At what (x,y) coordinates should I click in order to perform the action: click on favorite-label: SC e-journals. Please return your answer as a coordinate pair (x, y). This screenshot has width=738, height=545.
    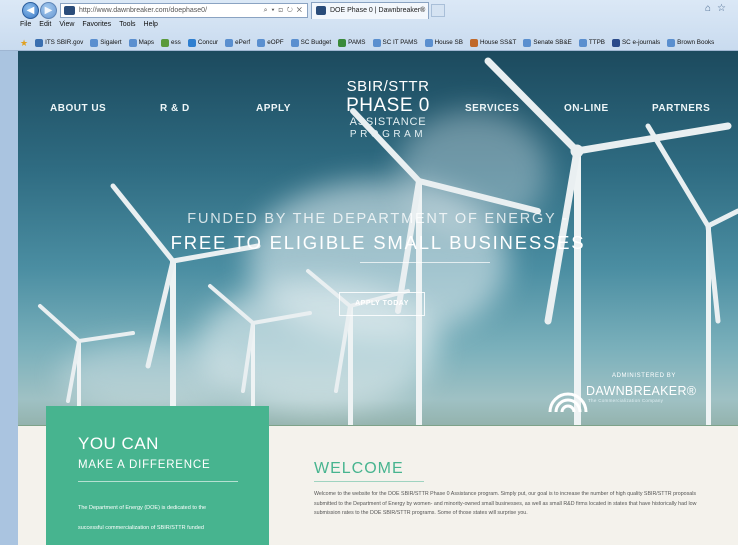
    Looking at the image, I should click on (641, 42).